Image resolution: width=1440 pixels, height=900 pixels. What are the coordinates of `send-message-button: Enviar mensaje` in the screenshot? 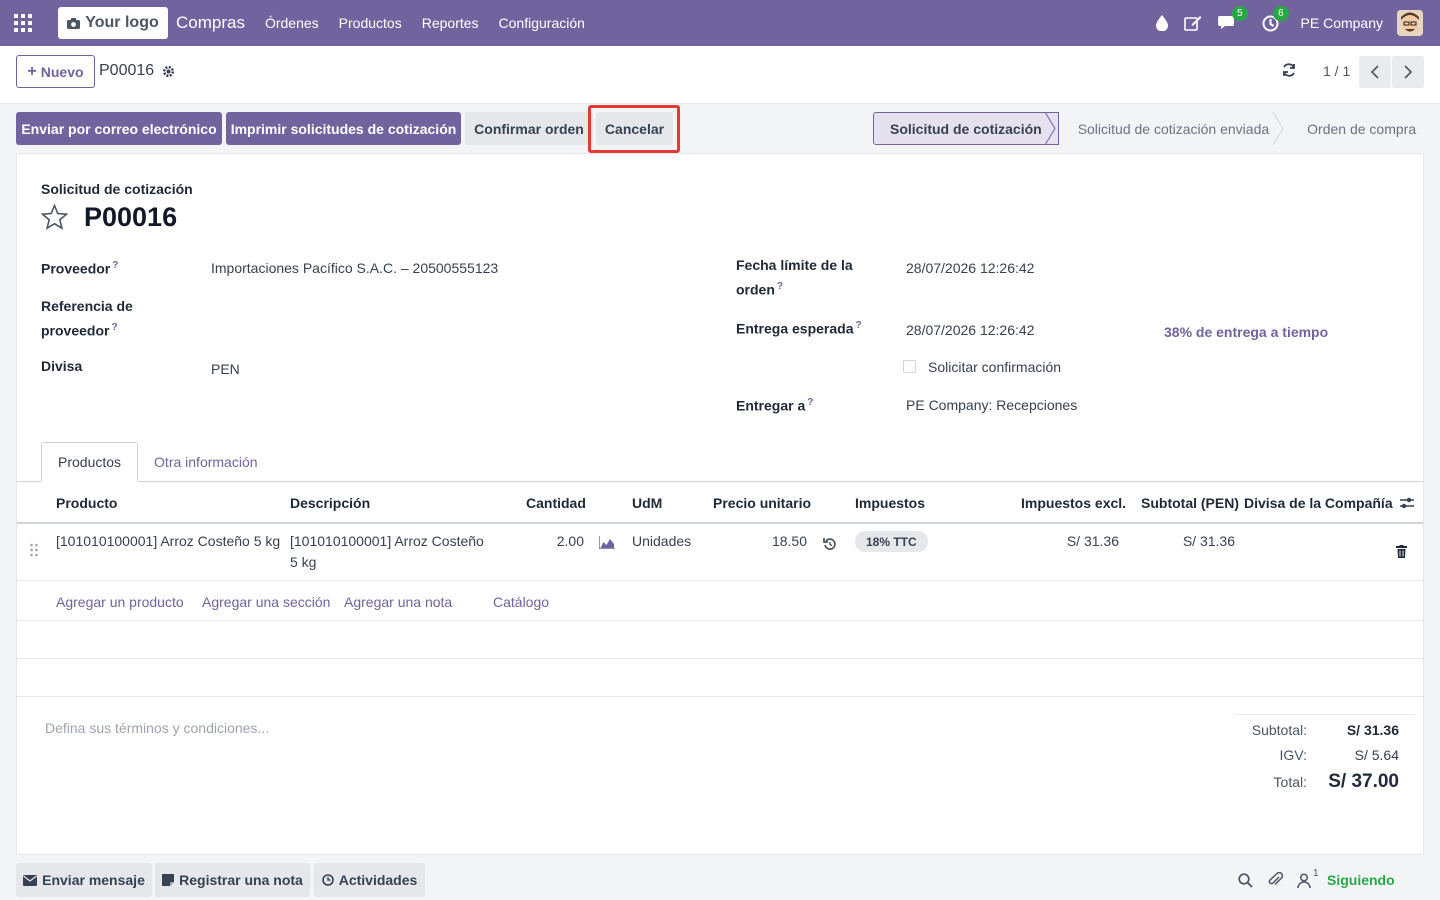 It's located at (84, 880).